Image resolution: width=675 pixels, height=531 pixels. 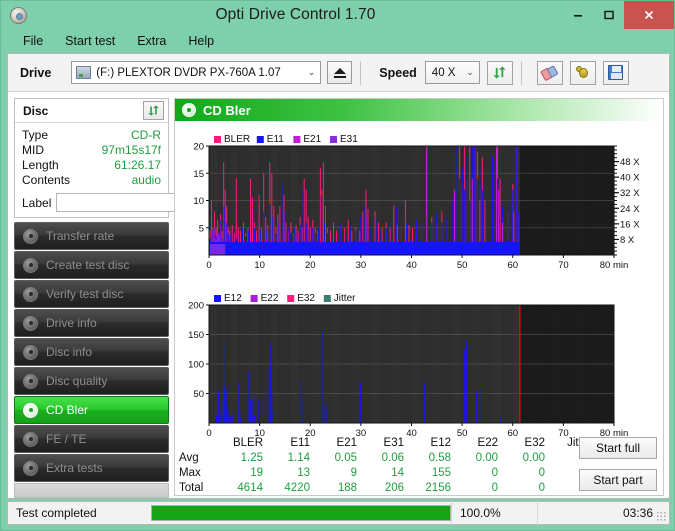 What do you see at coordinates (37, 202) in the screenshot?
I see `disc-label-key: Label` at bounding box center [37, 202].